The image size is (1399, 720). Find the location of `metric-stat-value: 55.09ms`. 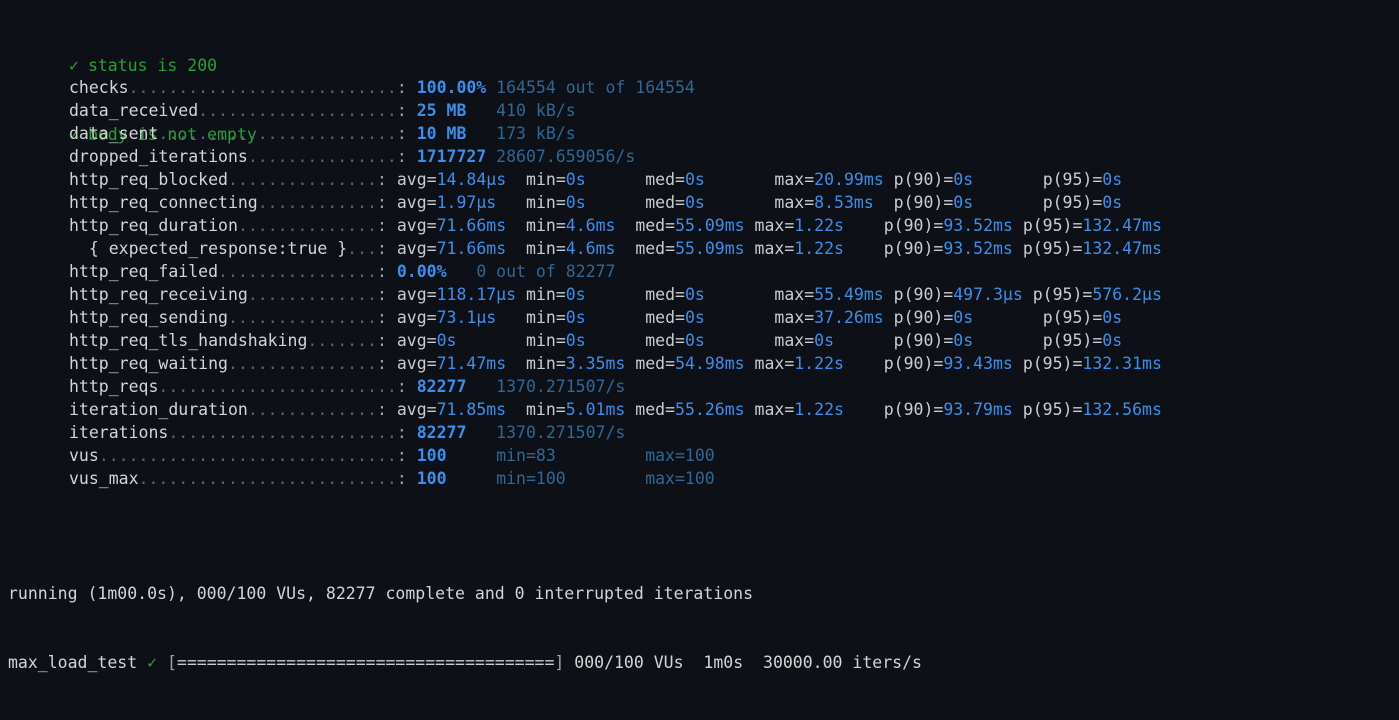

metric-stat-value: 55.09ms is located at coordinates (710, 248).